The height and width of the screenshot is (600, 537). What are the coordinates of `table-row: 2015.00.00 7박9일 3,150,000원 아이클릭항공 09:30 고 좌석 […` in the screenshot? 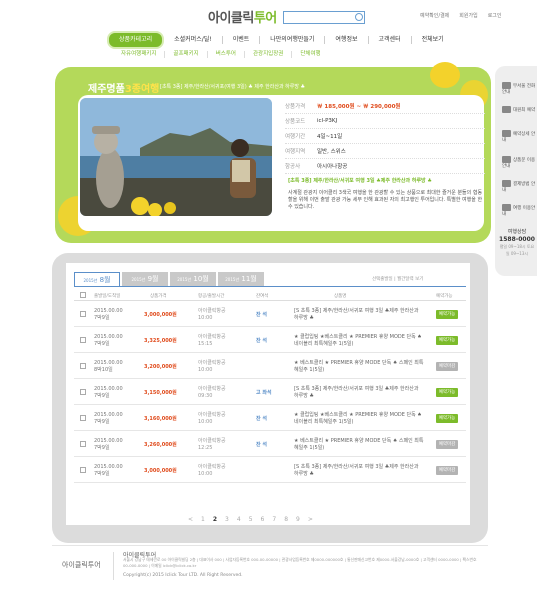 It's located at (270, 393).